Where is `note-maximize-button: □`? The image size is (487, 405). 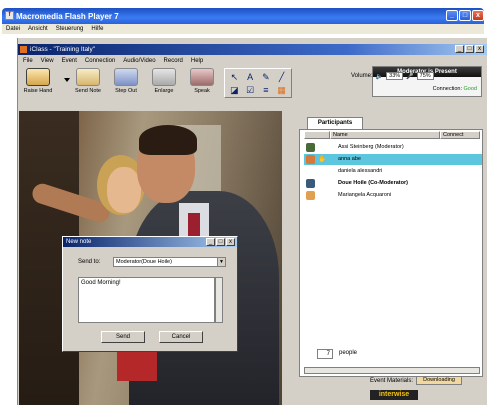
note-maximize-button: □ is located at coordinates (220, 242).